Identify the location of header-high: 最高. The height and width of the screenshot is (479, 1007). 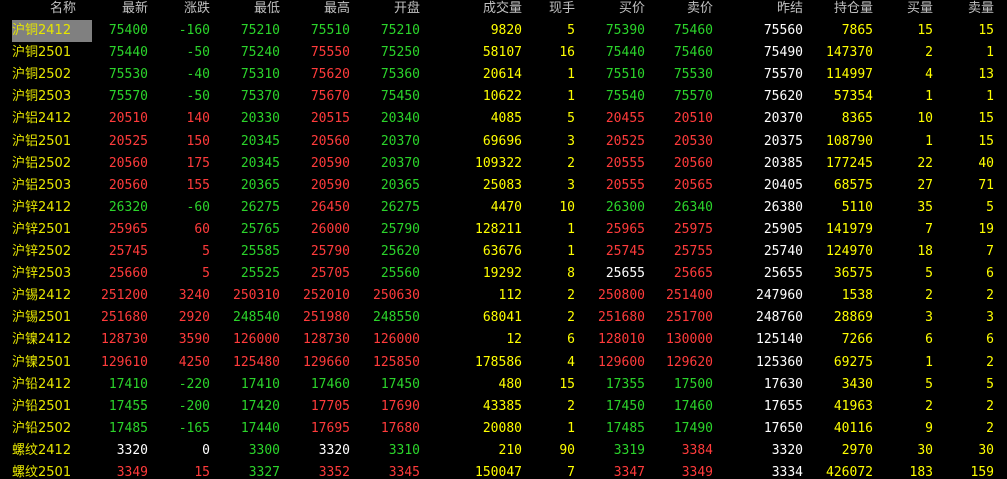
(317, 10).